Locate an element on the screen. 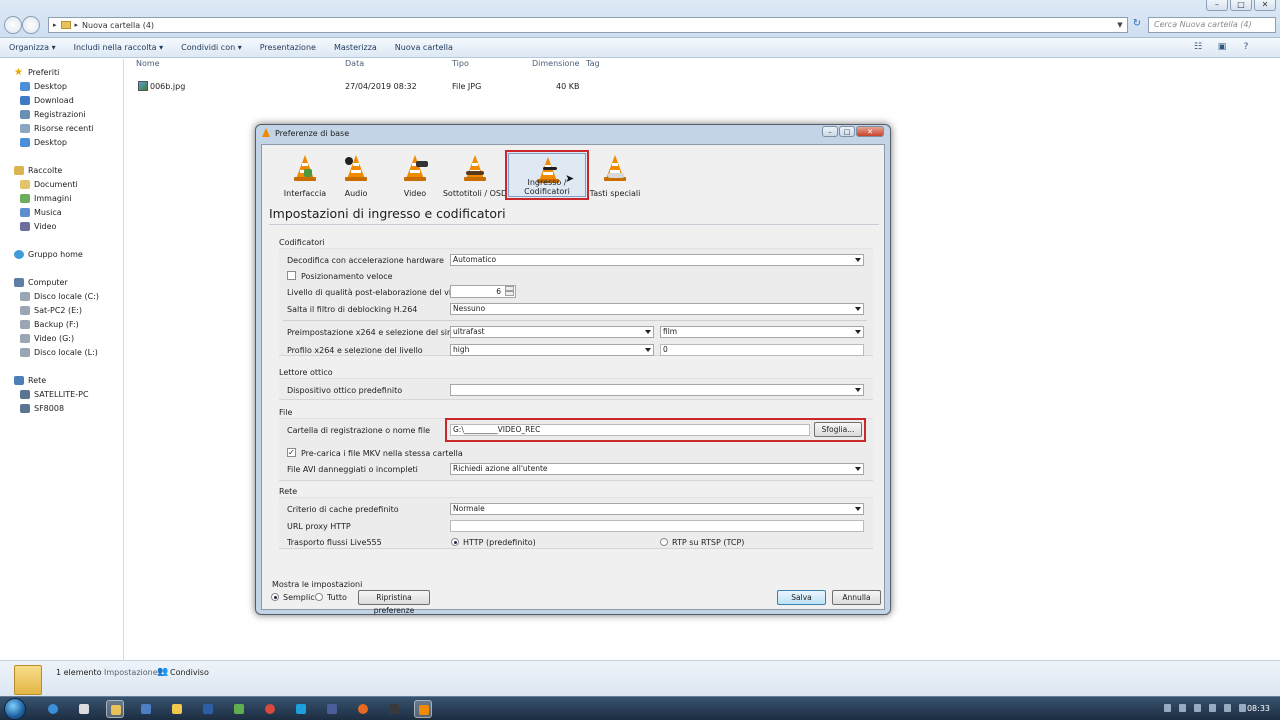  pp-quality-spinbox: 6 is located at coordinates (483, 291).